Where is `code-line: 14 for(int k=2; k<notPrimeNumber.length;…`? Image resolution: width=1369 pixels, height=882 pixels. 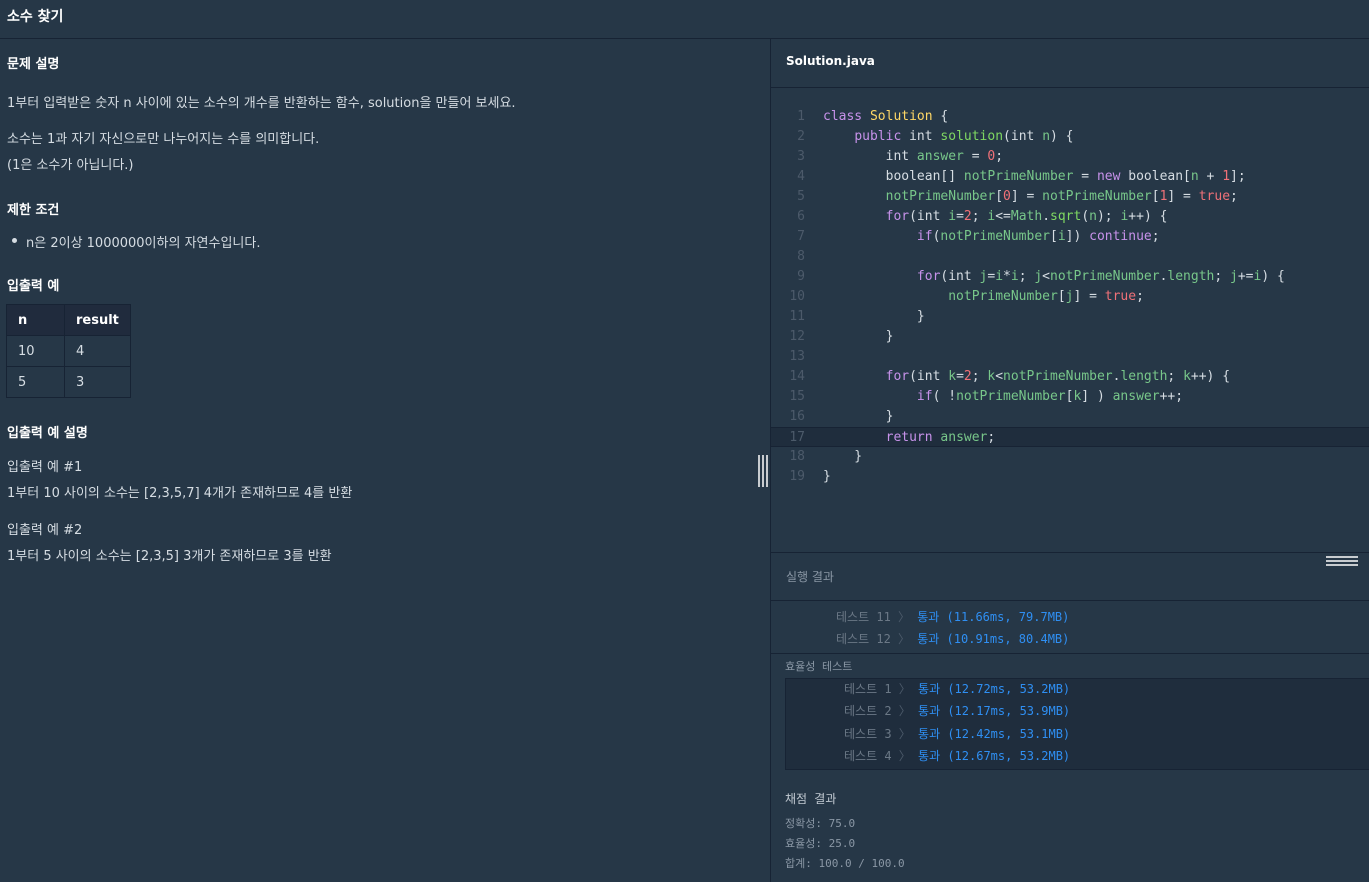
code-line: 14 for(int k=2; k<notPrimeNumber.length;… is located at coordinates (1070, 377).